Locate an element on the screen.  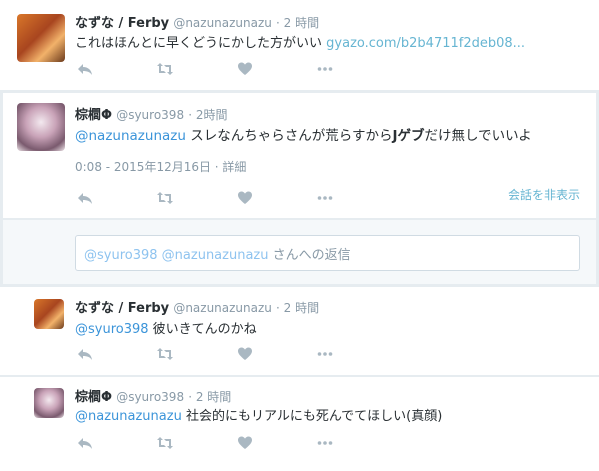
tweet-text-bold: Jゲブ is located at coordinates (408, 136).